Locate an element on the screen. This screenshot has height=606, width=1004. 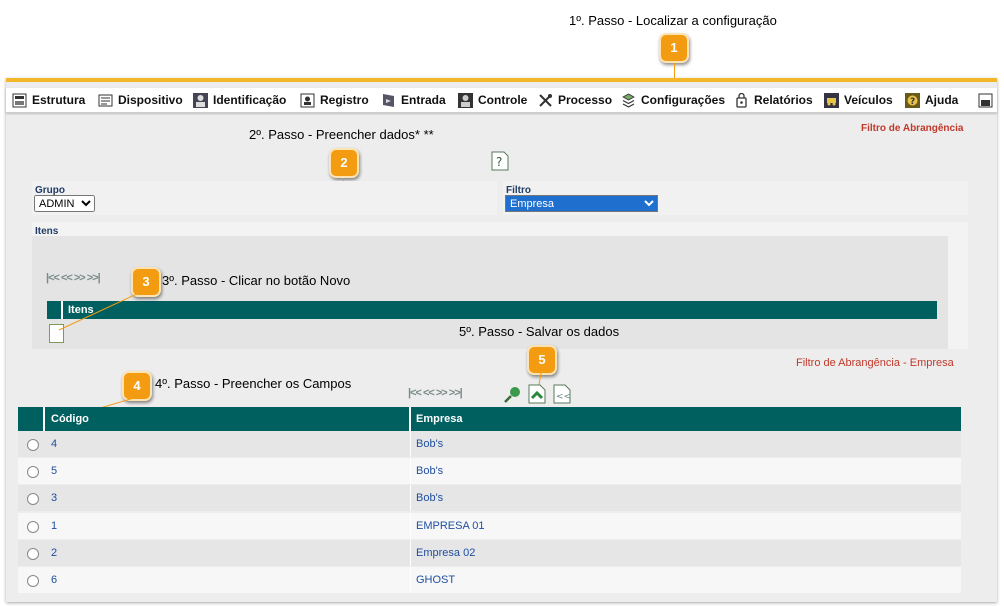
codigo-cell: 5 is located at coordinates (54, 471).